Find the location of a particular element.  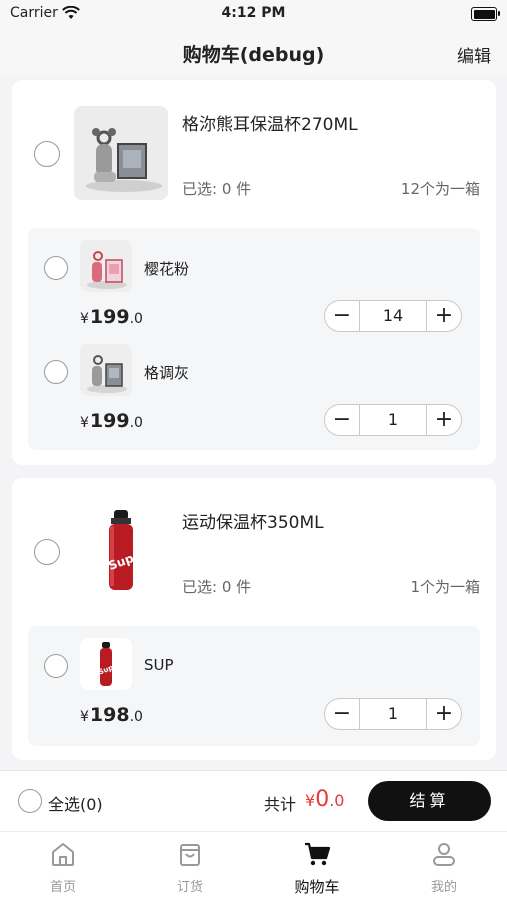

tab-bar: 首页 订货 购物车 我的 is located at coordinates (253, 866).